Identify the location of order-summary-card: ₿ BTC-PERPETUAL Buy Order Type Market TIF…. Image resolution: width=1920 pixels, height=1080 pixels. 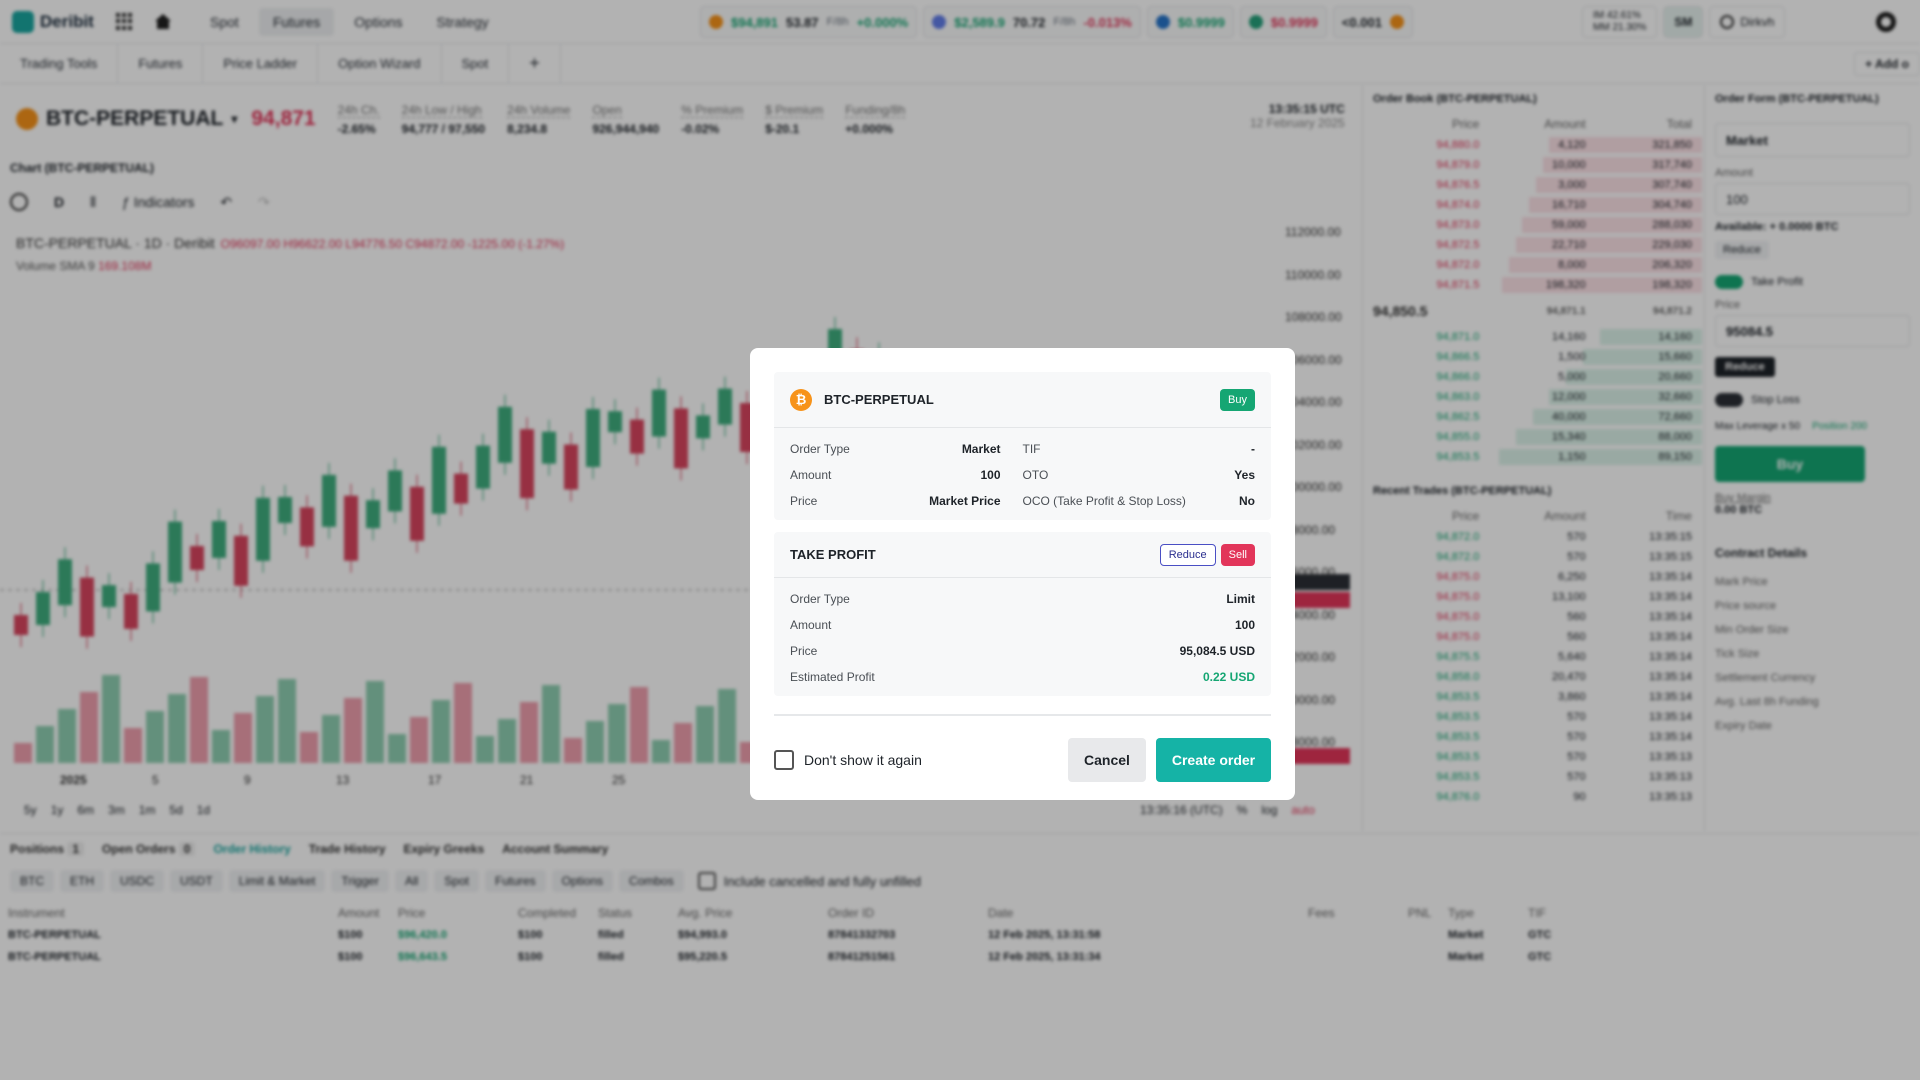
(1022, 446).